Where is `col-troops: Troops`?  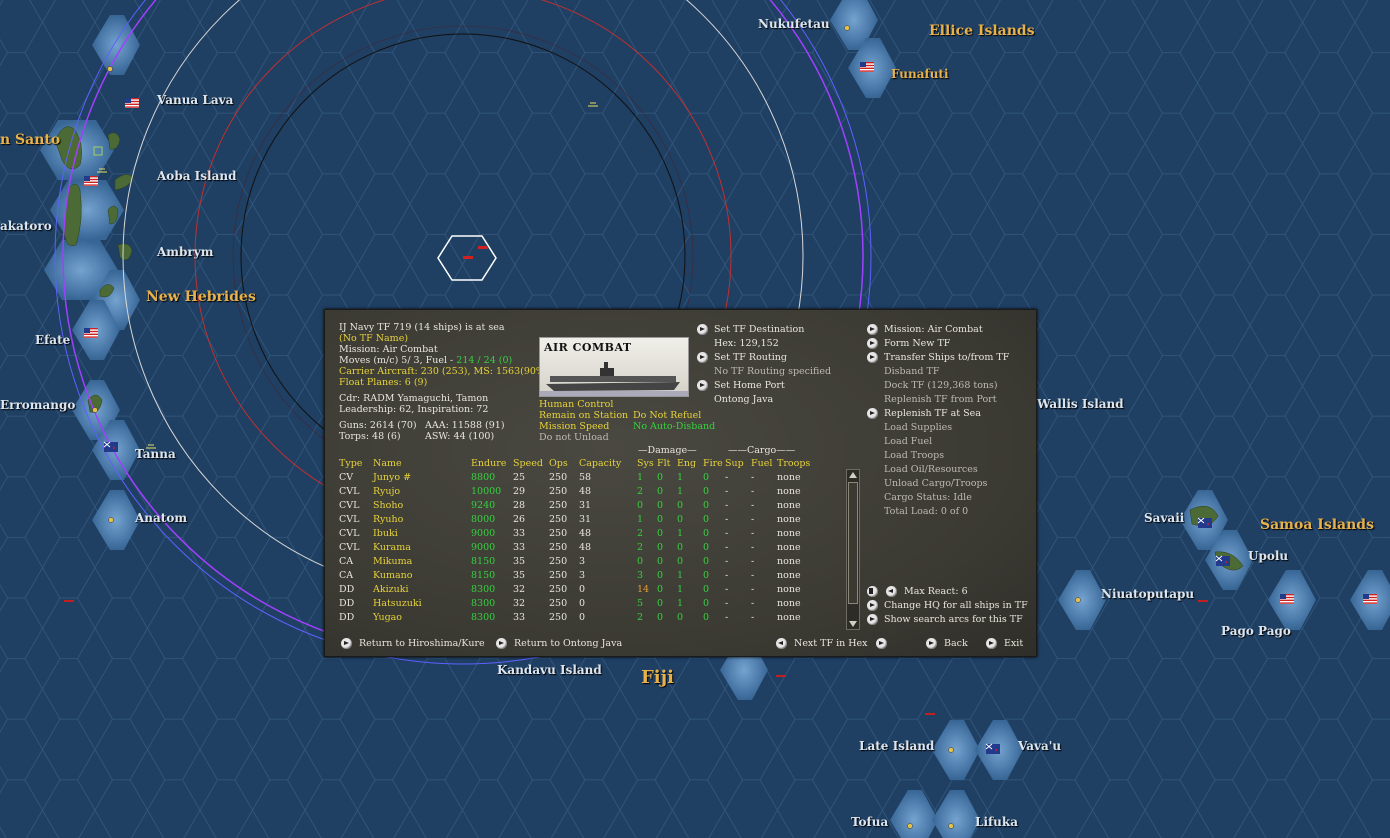
col-troops: Troops is located at coordinates (797, 463).